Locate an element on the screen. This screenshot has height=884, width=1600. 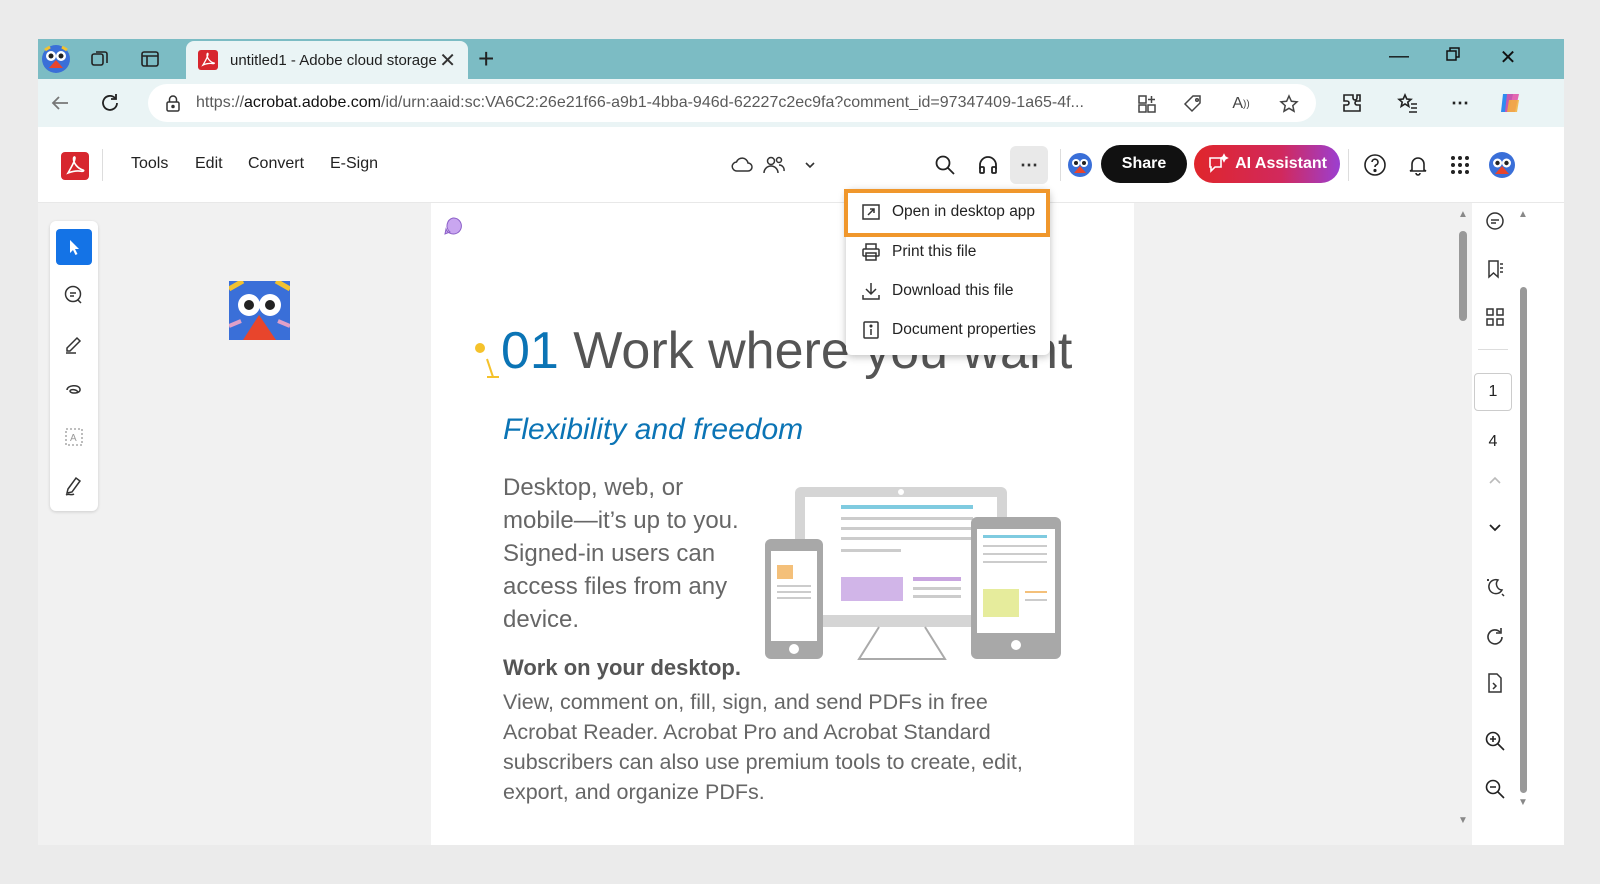
left-tools-panel: A is located at coordinates (74, 366).